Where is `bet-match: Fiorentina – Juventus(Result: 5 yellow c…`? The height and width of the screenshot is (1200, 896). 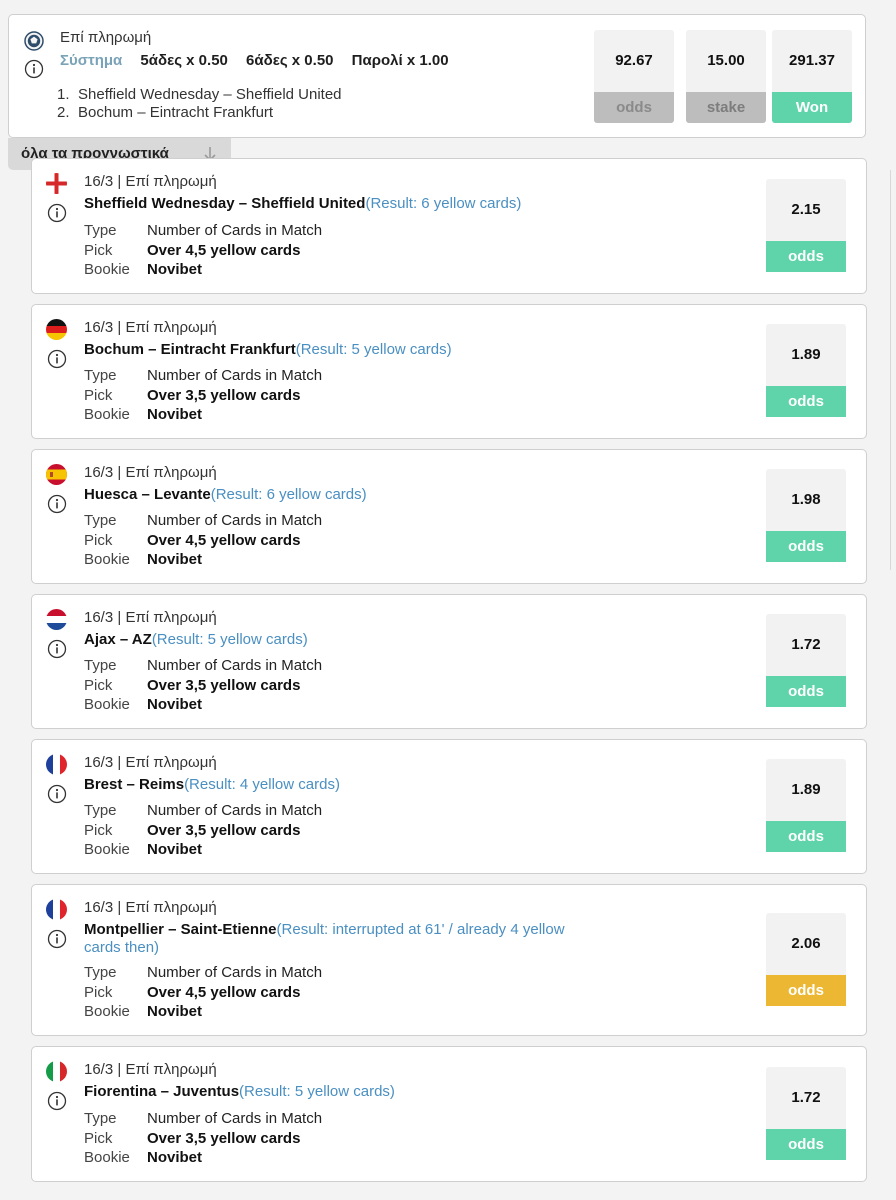
bet-match: Fiorentina – Juventus(Result: 5 yellow c… is located at coordinates (334, 1092).